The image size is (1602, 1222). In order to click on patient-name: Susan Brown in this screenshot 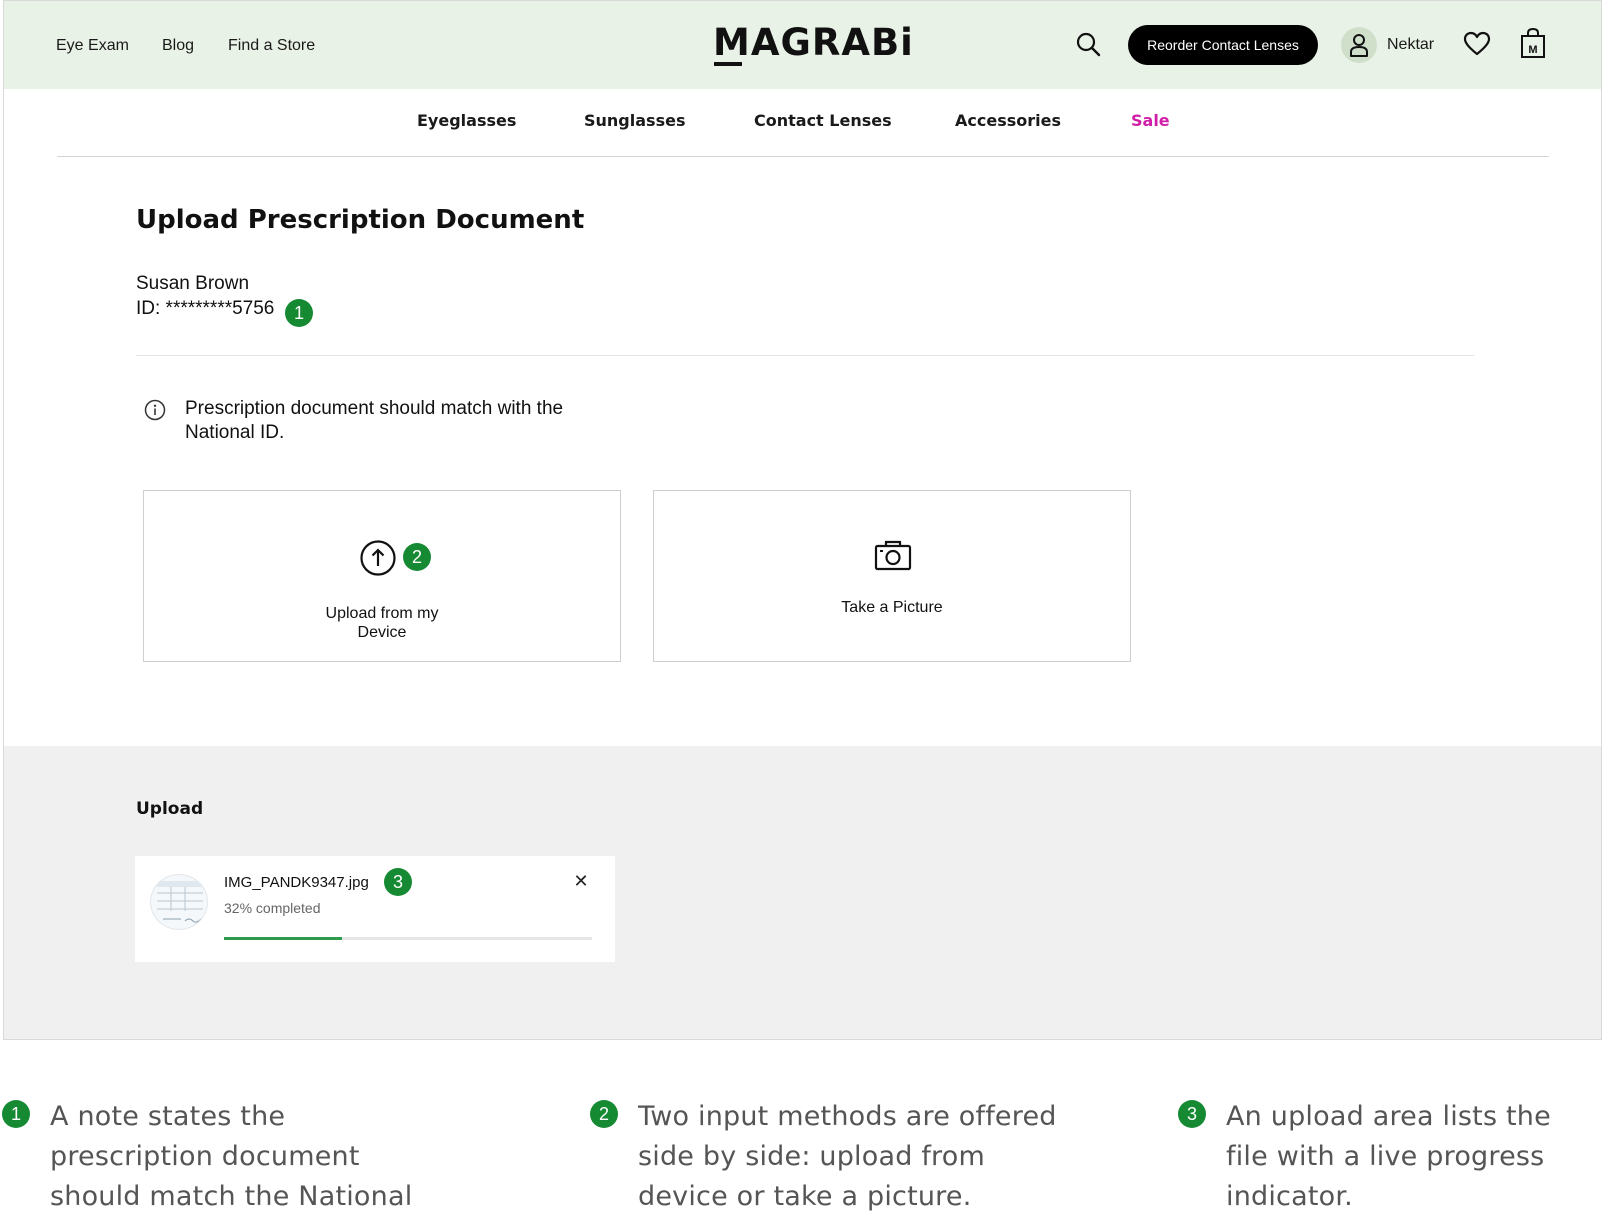, I will do `click(193, 283)`.